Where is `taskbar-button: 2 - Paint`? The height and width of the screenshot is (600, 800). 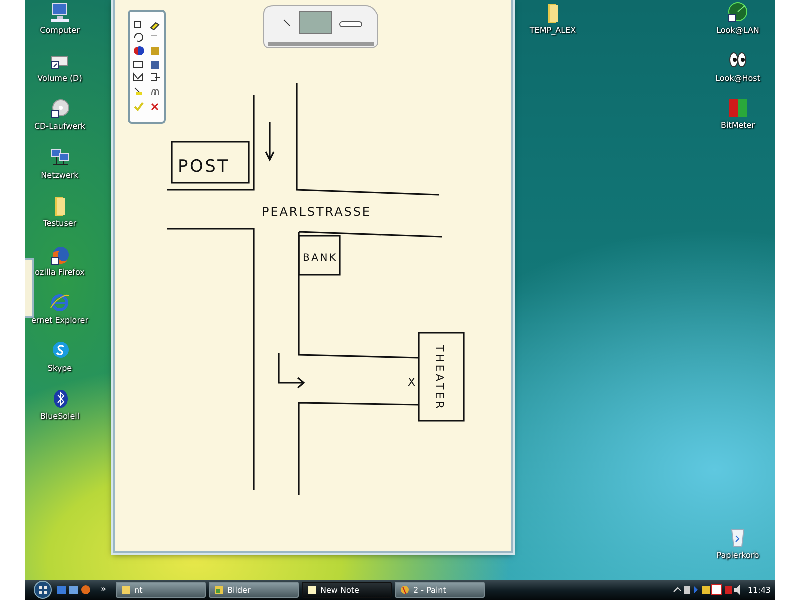 taskbar-button: 2 - Paint is located at coordinates (439, 590).